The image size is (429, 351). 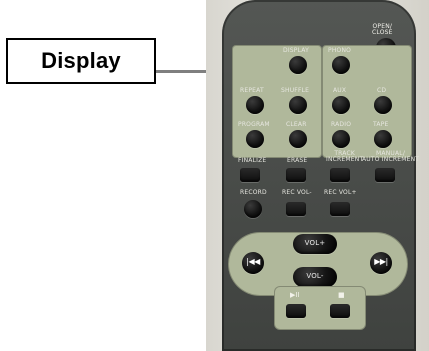 I want to click on manual-auto-increment-button, so click(x=385, y=175).